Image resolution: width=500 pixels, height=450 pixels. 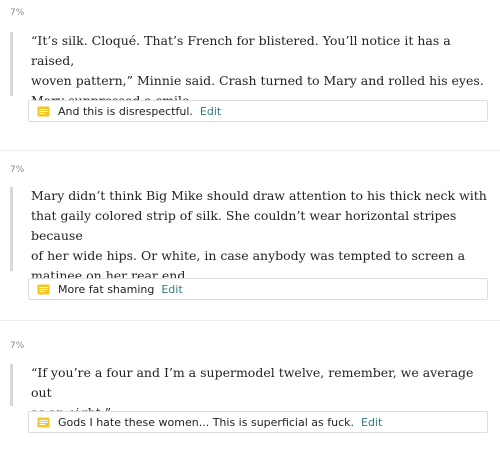 What do you see at coordinates (258, 111) in the screenshot?
I see `note-box: And this is disrespectful. Edit` at bounding box center [258, 111].